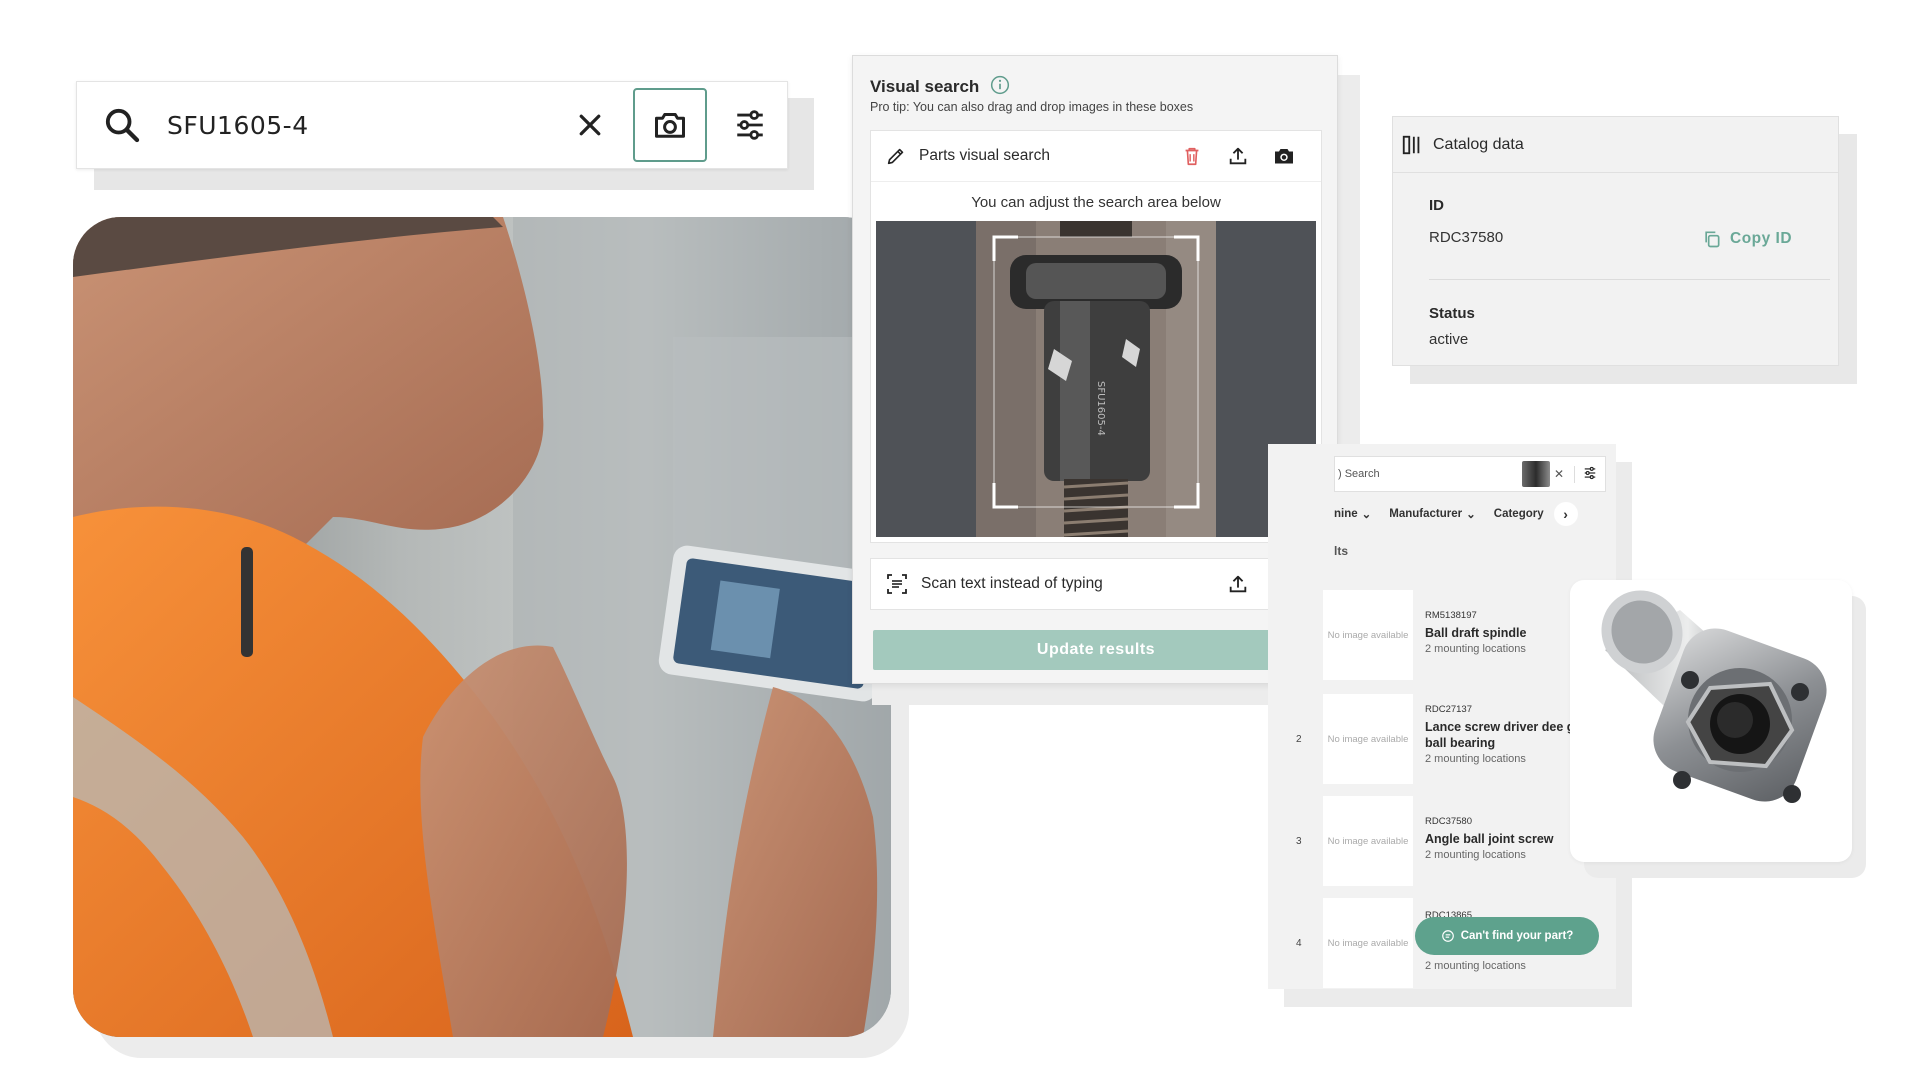  Describe the element at coordinates (1100, 408) in the screenshot. I see `part-engraving: SFU1605-4` at that location.